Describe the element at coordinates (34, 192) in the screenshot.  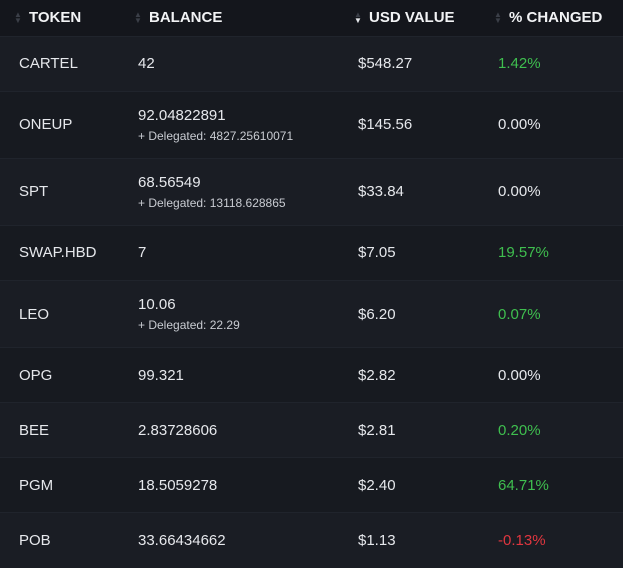
I see `token-symbol: SPT` at that location.